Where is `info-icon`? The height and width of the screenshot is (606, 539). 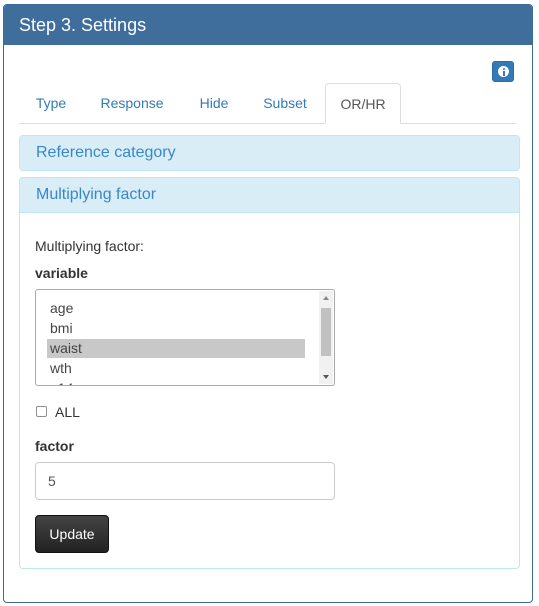 info-icon is located at coordinates (503, 71).